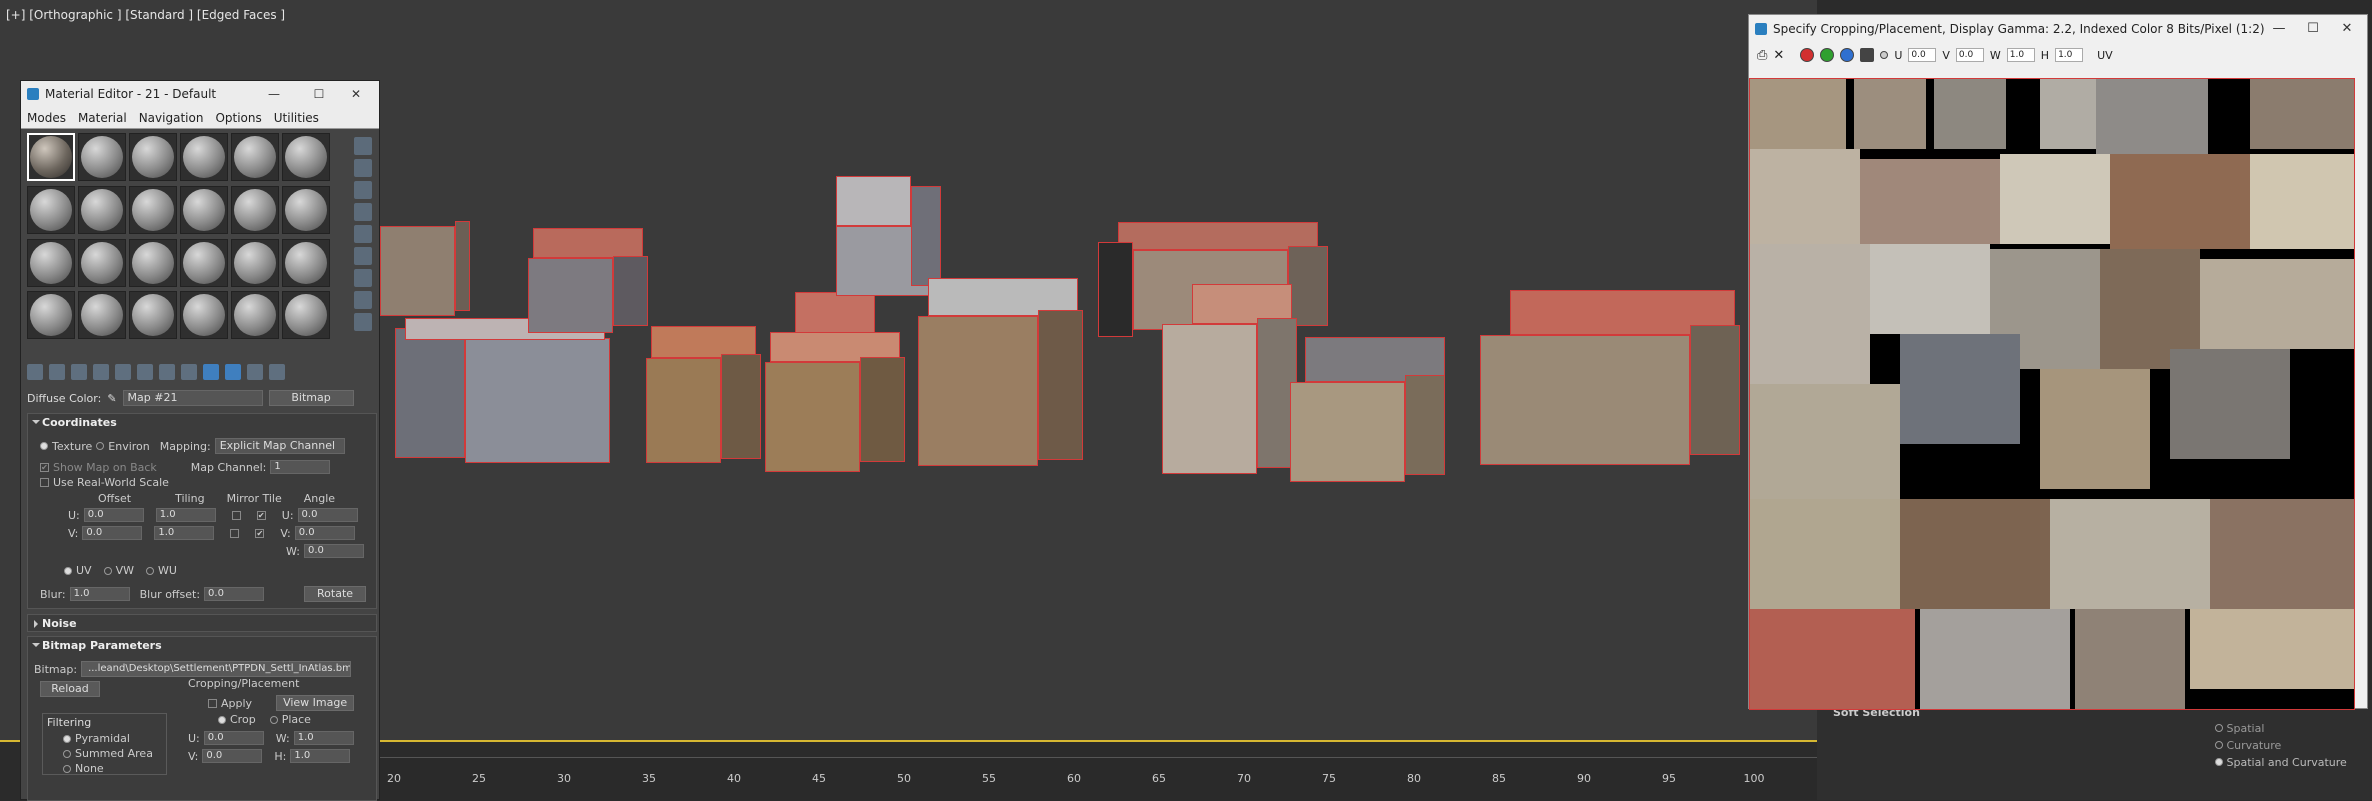 The image size is (2372, 801). I want to click on crop-radio, so click(222, 719).